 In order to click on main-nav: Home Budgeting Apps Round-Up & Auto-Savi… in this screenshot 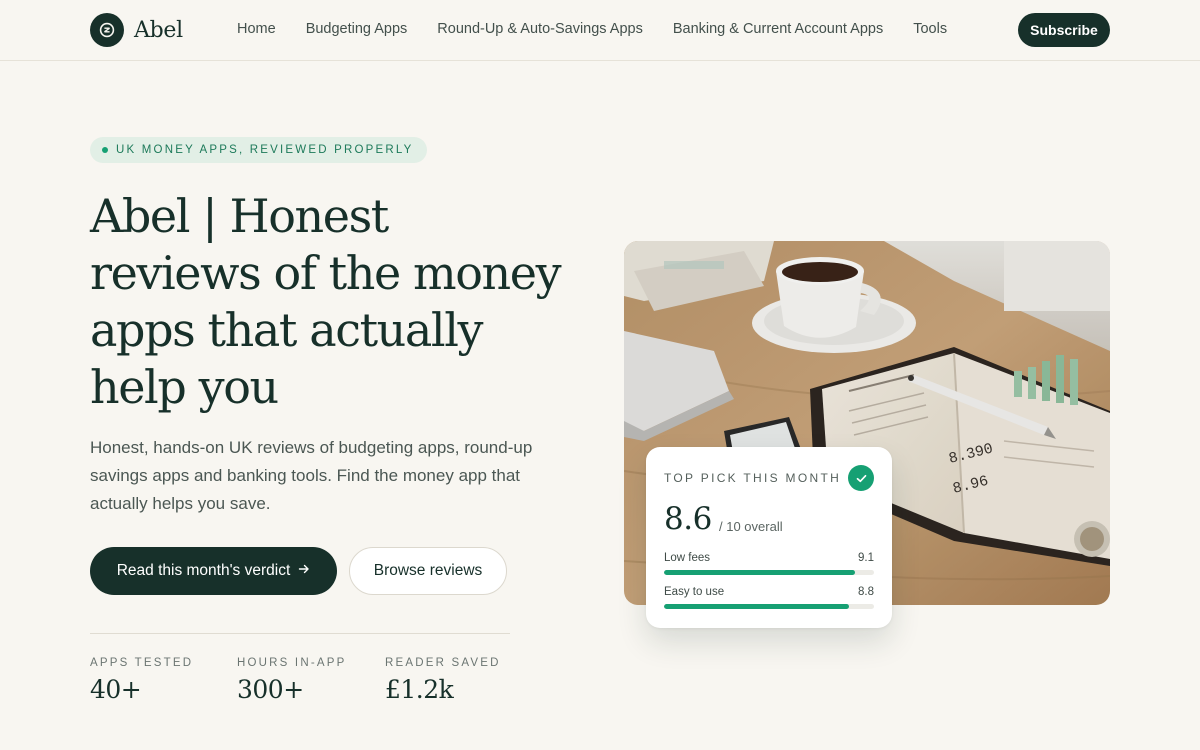, I will do `click(592, 29)`.